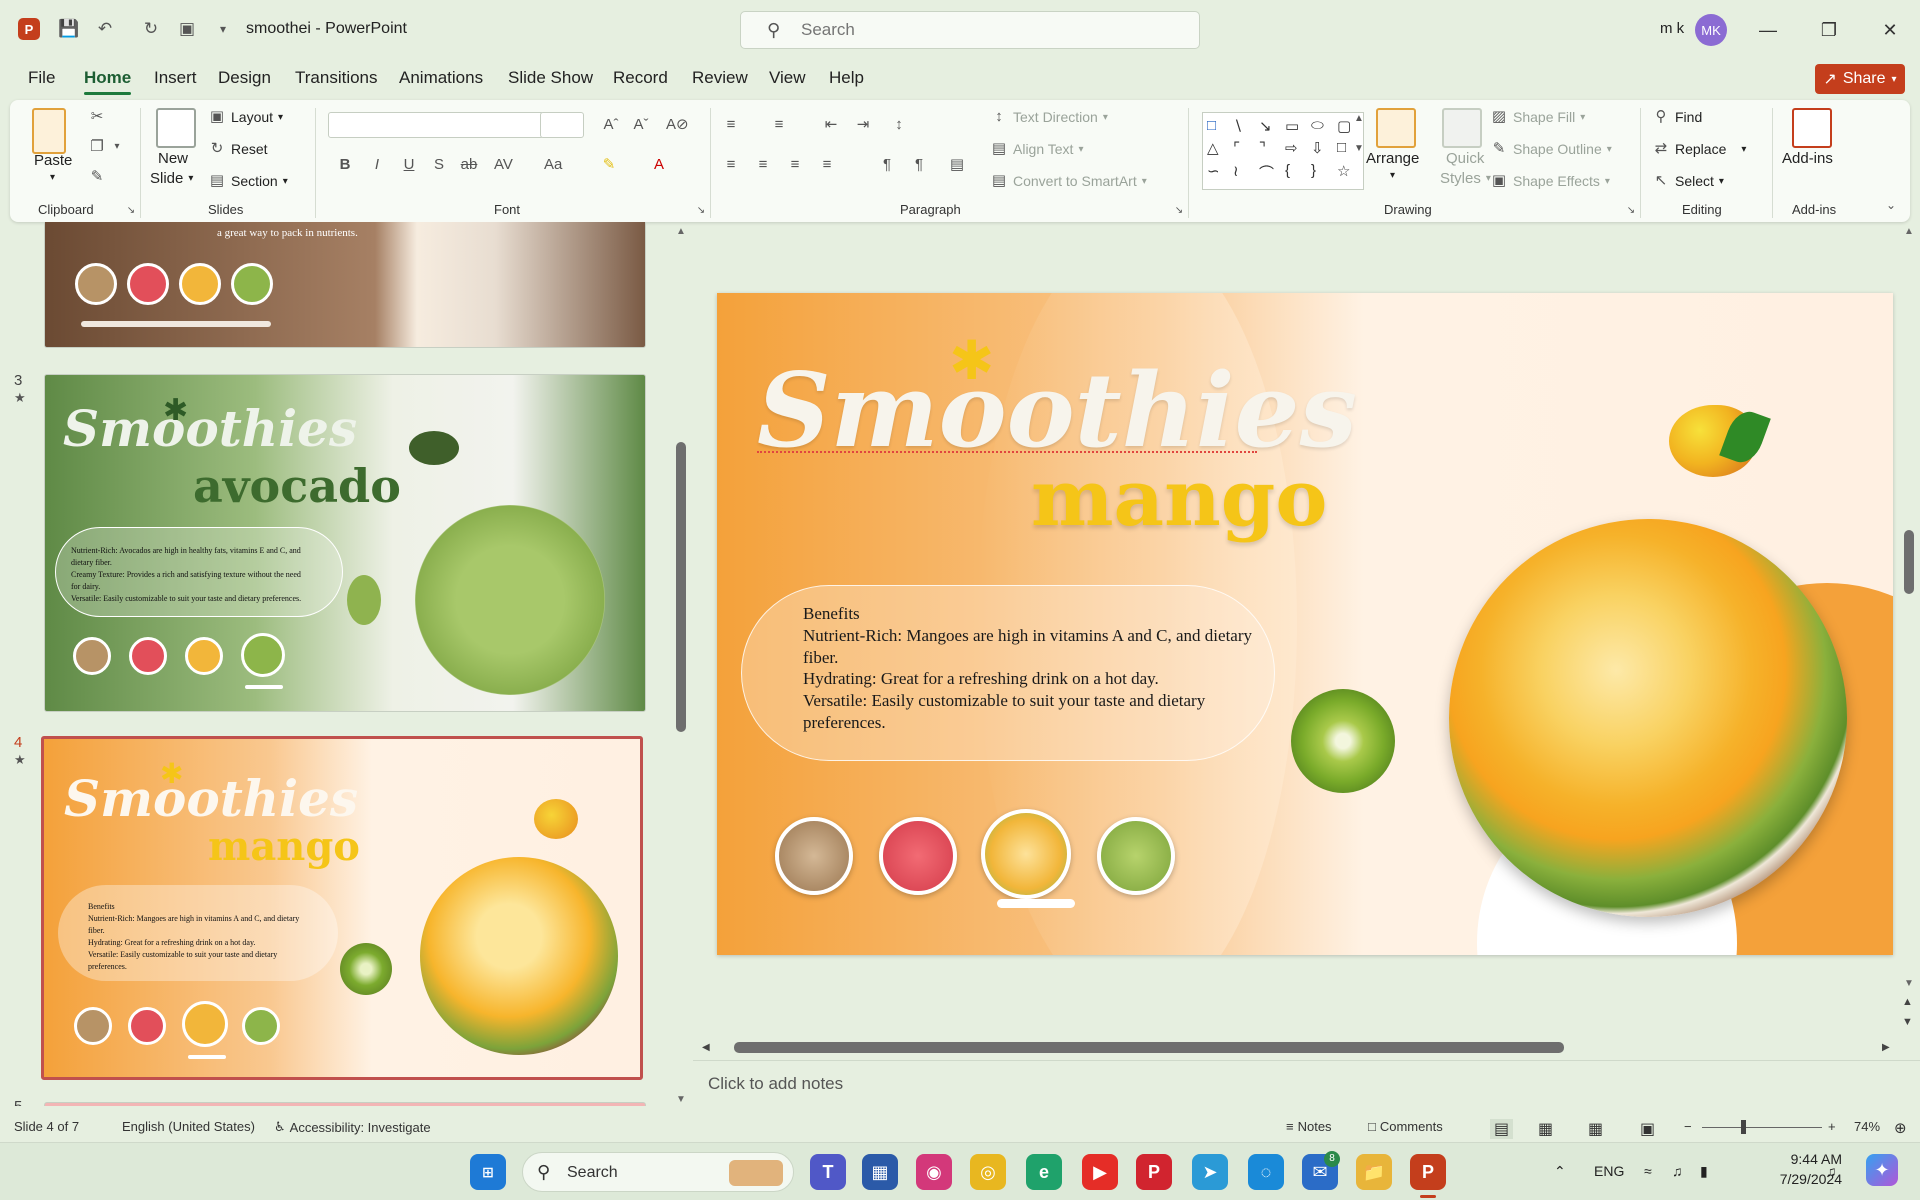 This screenshot has height=1200, width=1920. What do you see at coordinates (731, 165) in the screenshot?
I see `align-left-icon: ≡` at bounding box center [731, 165].